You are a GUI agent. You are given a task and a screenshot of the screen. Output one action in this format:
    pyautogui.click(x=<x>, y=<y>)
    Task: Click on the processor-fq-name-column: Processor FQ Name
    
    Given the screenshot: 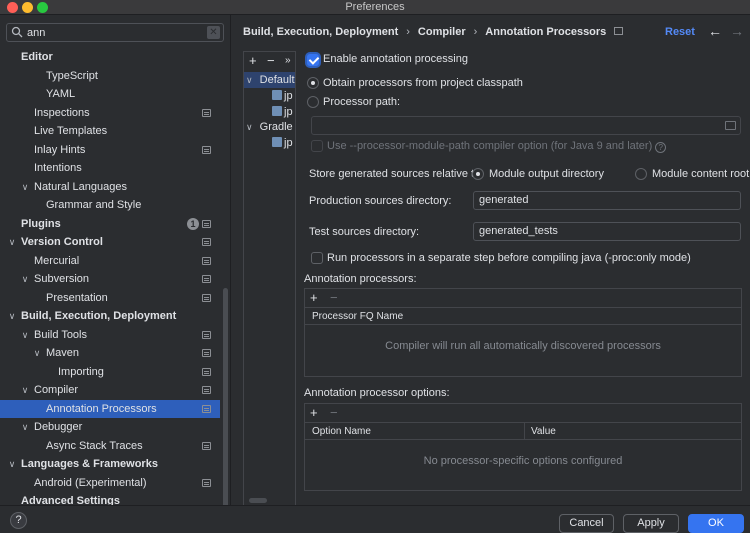 What is the action you would take?
    pyautogui.click(x=357, y=317)
    